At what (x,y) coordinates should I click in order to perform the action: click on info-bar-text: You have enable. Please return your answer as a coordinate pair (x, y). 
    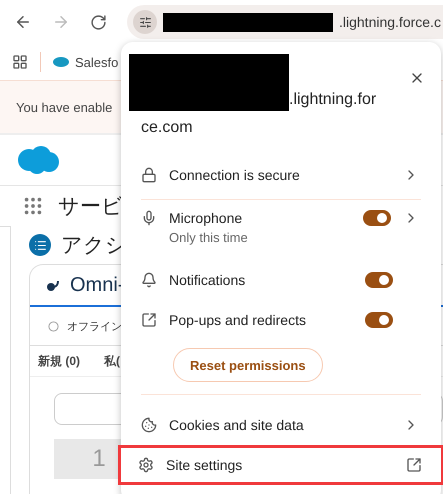
    Looking at the image, I should click on (64, 107).